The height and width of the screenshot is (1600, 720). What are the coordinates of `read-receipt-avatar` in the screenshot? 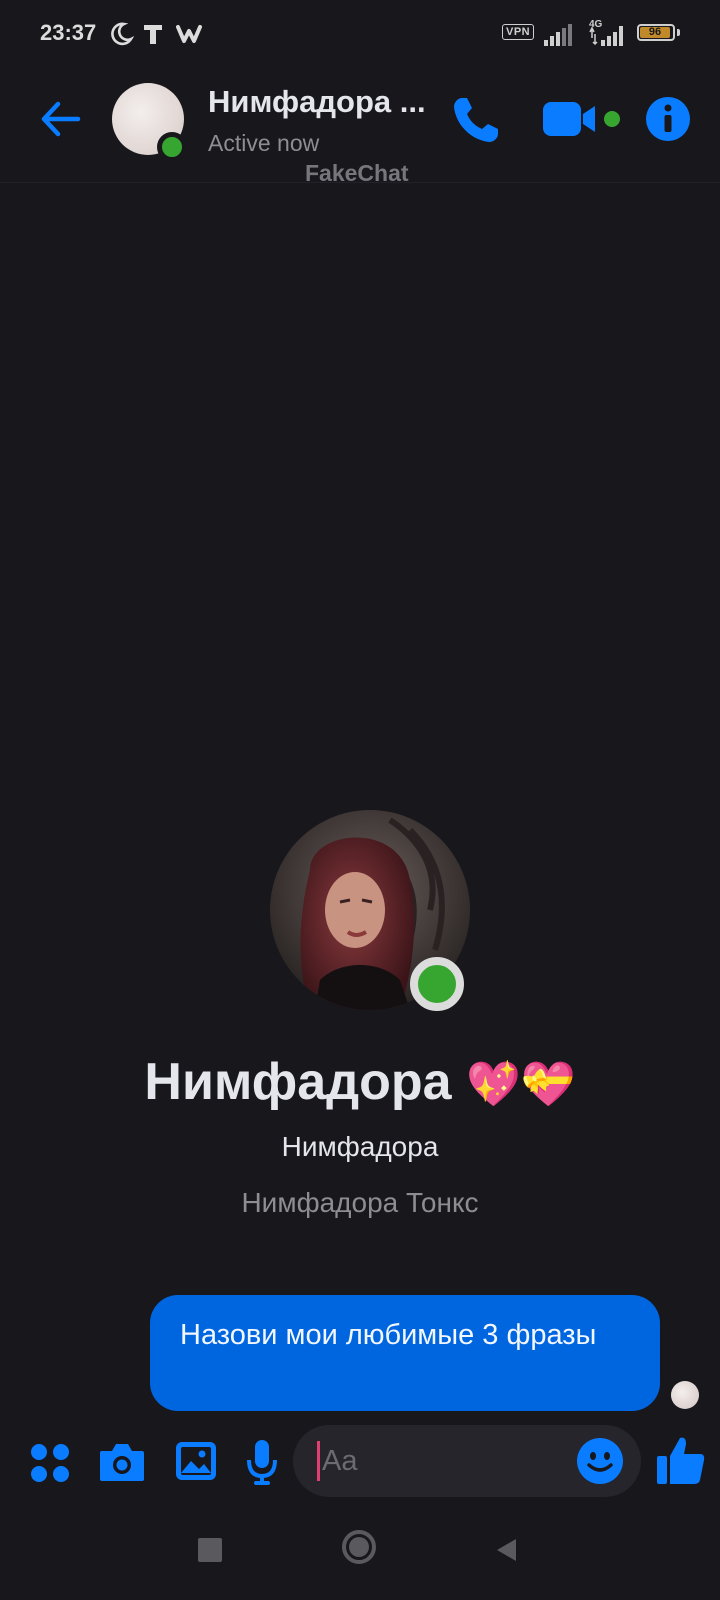 It's located at (685, 1395).